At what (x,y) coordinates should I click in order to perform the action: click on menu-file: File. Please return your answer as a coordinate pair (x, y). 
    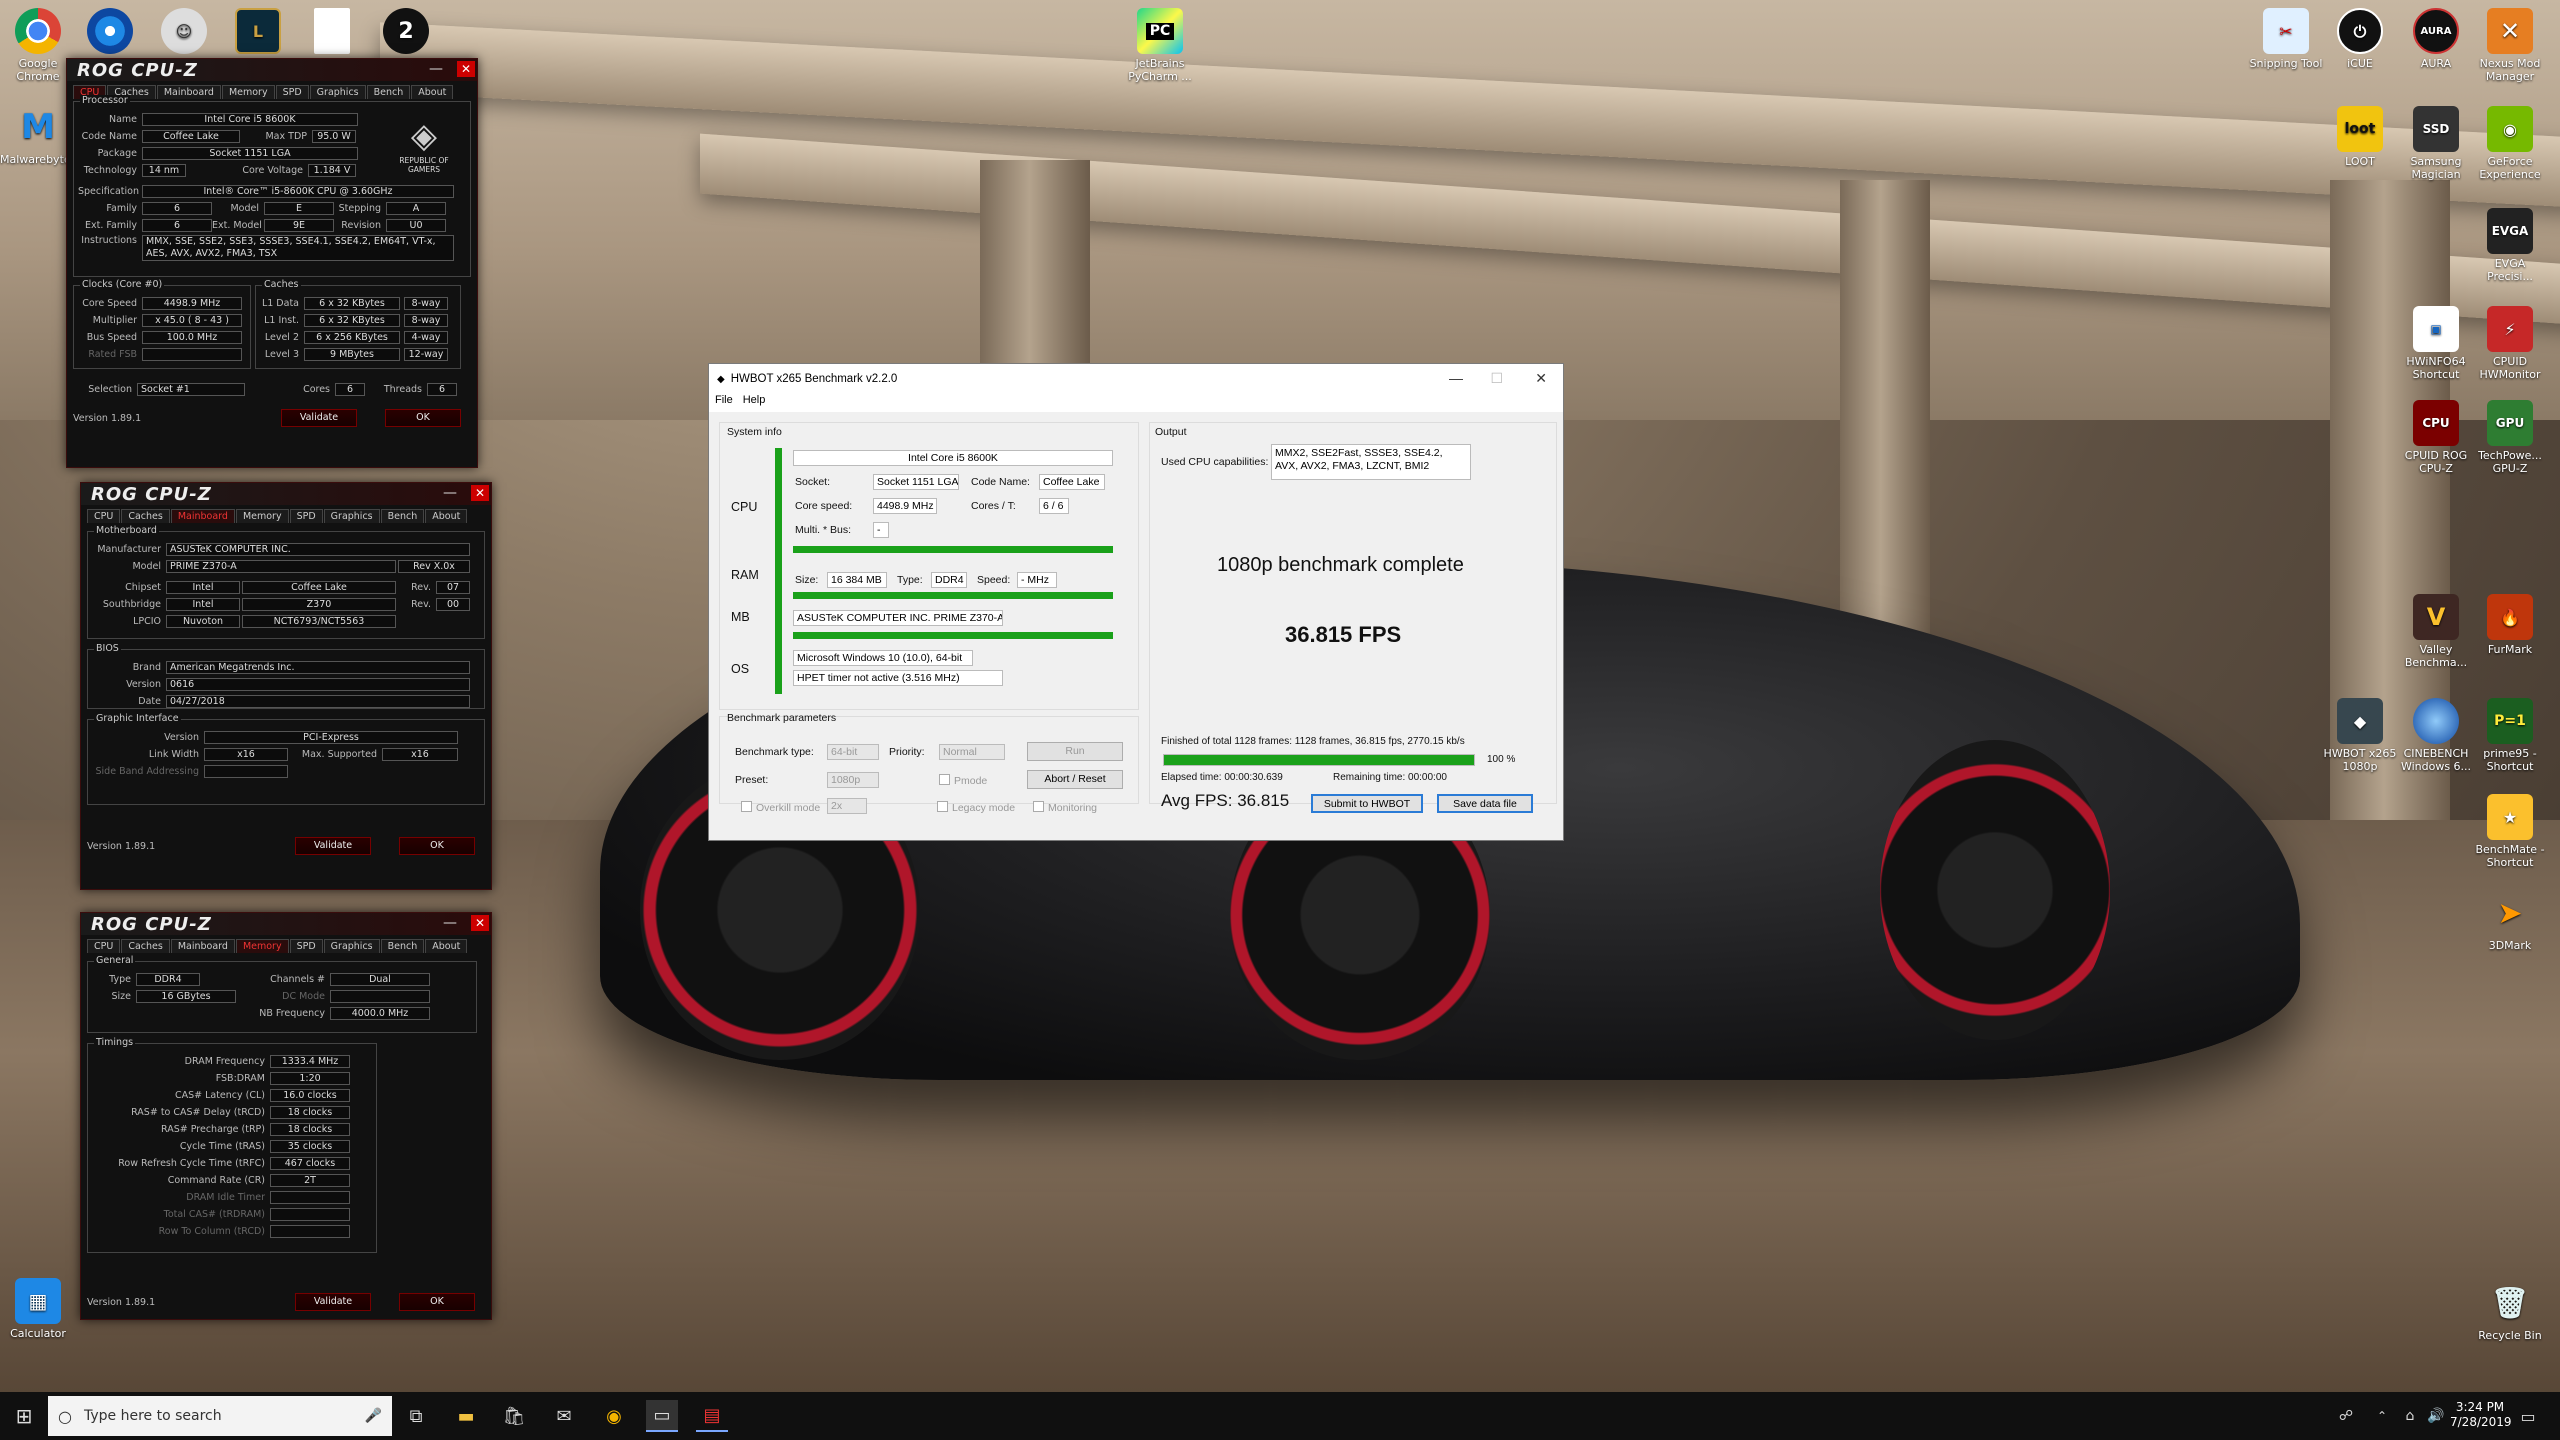
    Looking at the image, I should click on (724, 403).